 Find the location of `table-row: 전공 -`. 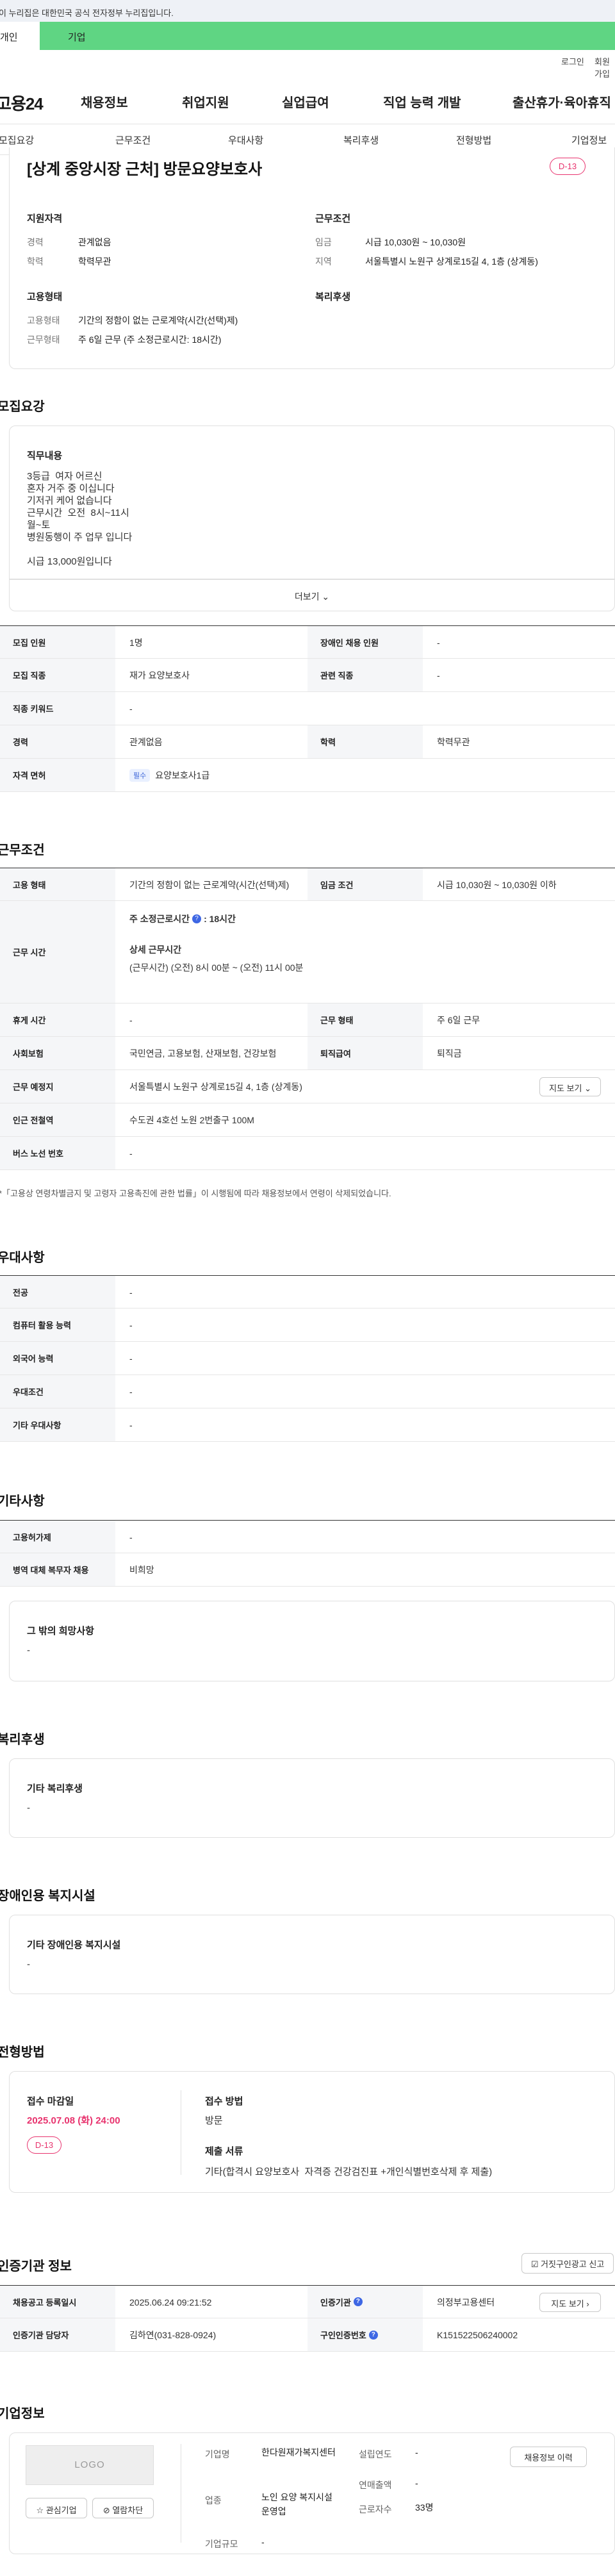

table-row: 전공 - is located at coordinates (307, 1292).